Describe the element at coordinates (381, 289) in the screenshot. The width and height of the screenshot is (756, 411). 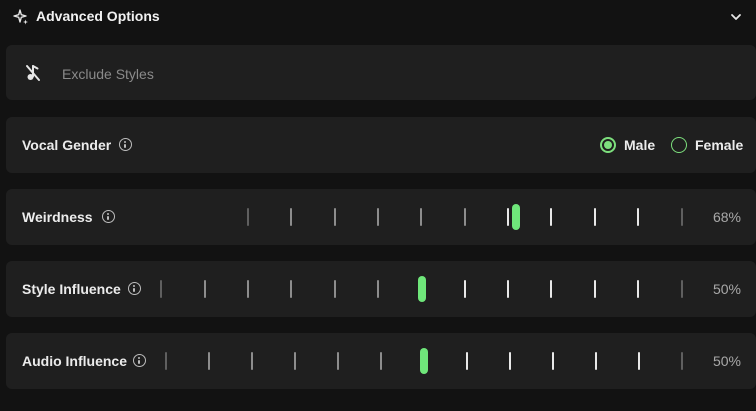
I see `style-influence-row: Style Influence 50%` at that location.